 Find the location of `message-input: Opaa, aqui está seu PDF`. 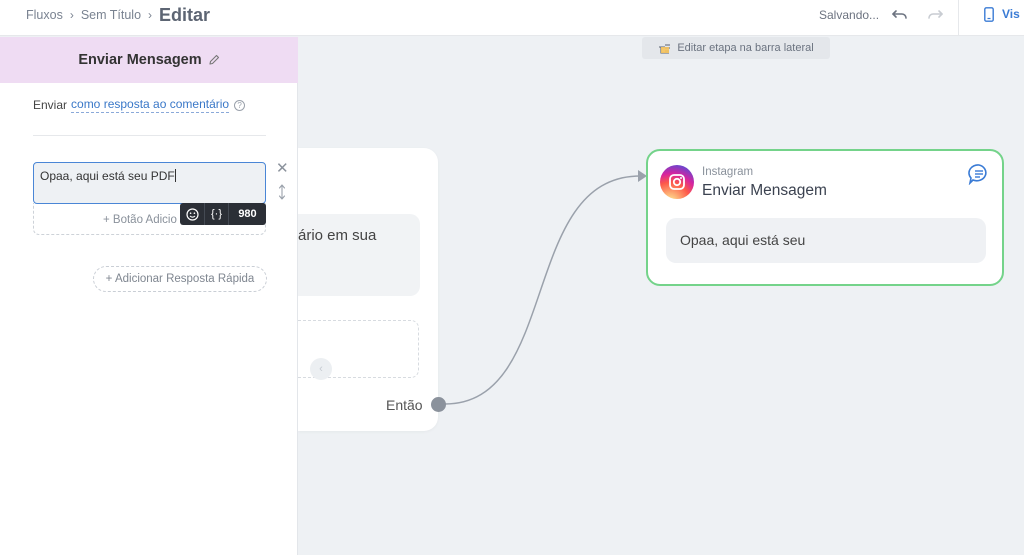

message-input: Opaa, aqui está seu PDF is located at coordinates (149, 183).